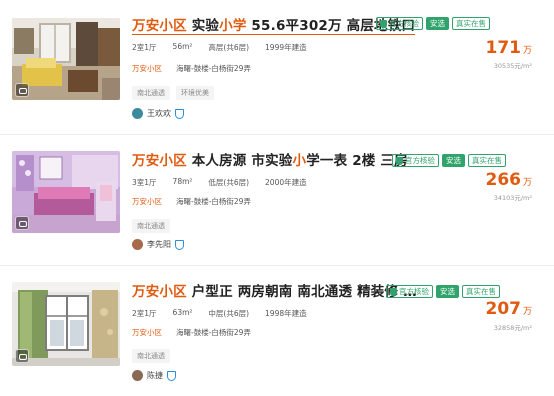  What do you see at coordinates (512, 328) in the screenshot?
I see `unit-price: 32858元/m²` at bounding box center [512, 328].